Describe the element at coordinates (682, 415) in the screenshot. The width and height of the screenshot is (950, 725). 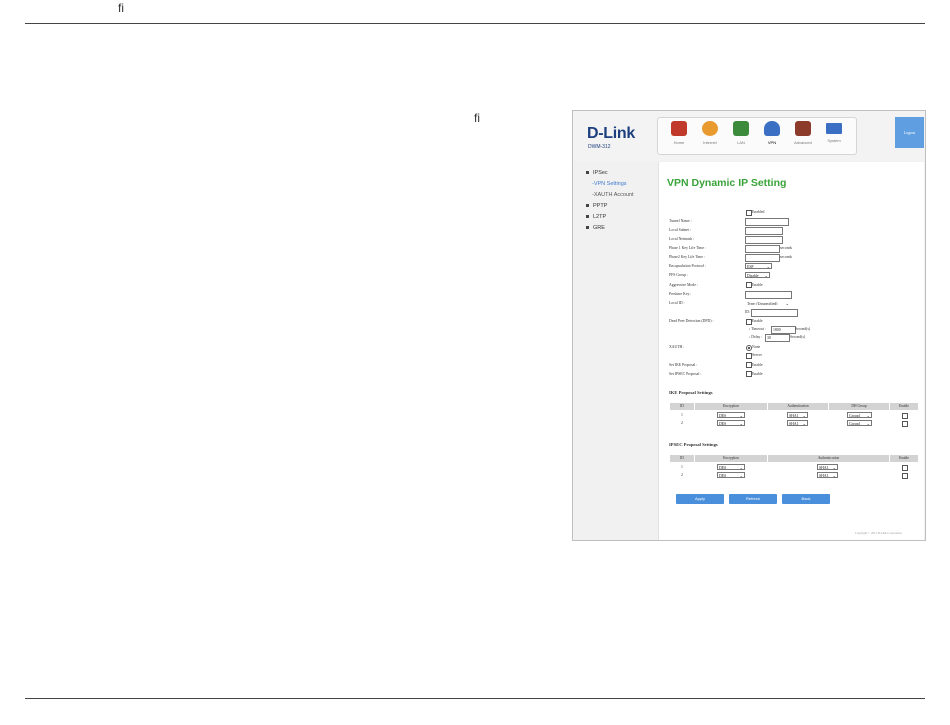
I see `ike-row1-id: 1` at that location.